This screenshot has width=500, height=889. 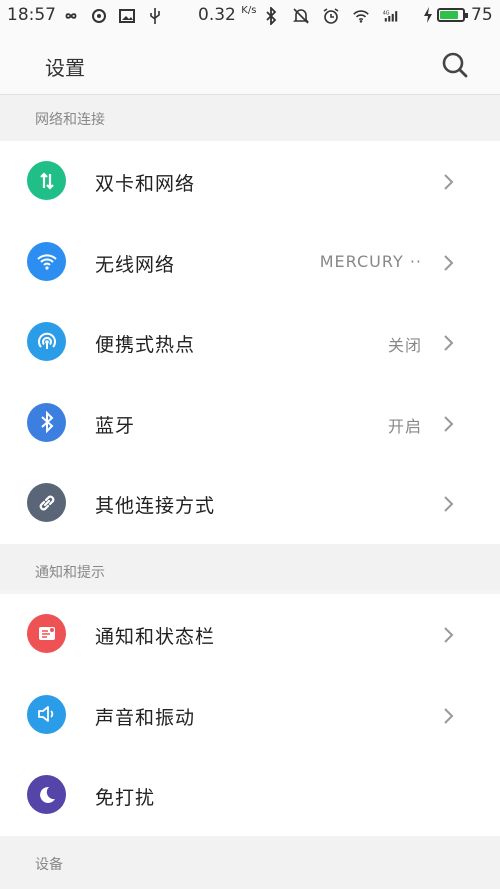 I want to click on settings-item-sound-vibration: 声音和振动, so click(x=250, y=715).